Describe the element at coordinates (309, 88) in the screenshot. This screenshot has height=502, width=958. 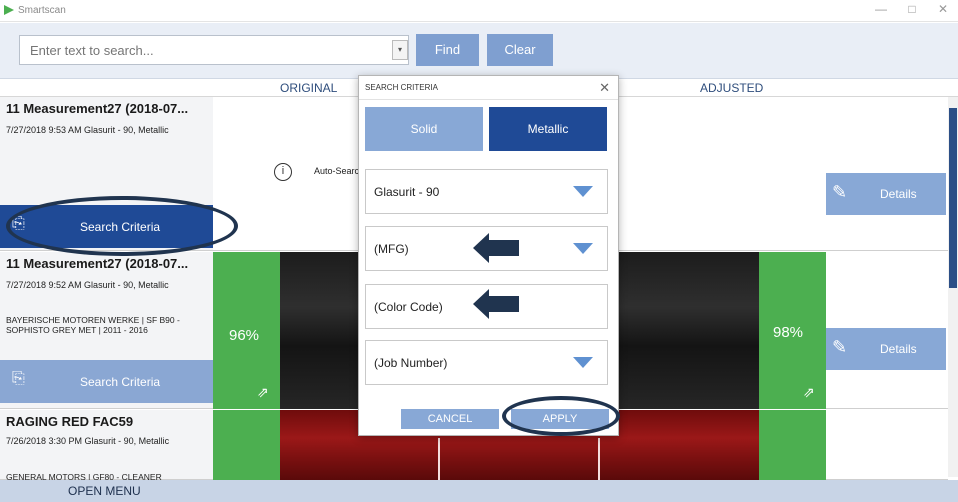
I see `column-original: ORIGINAL` at that location.